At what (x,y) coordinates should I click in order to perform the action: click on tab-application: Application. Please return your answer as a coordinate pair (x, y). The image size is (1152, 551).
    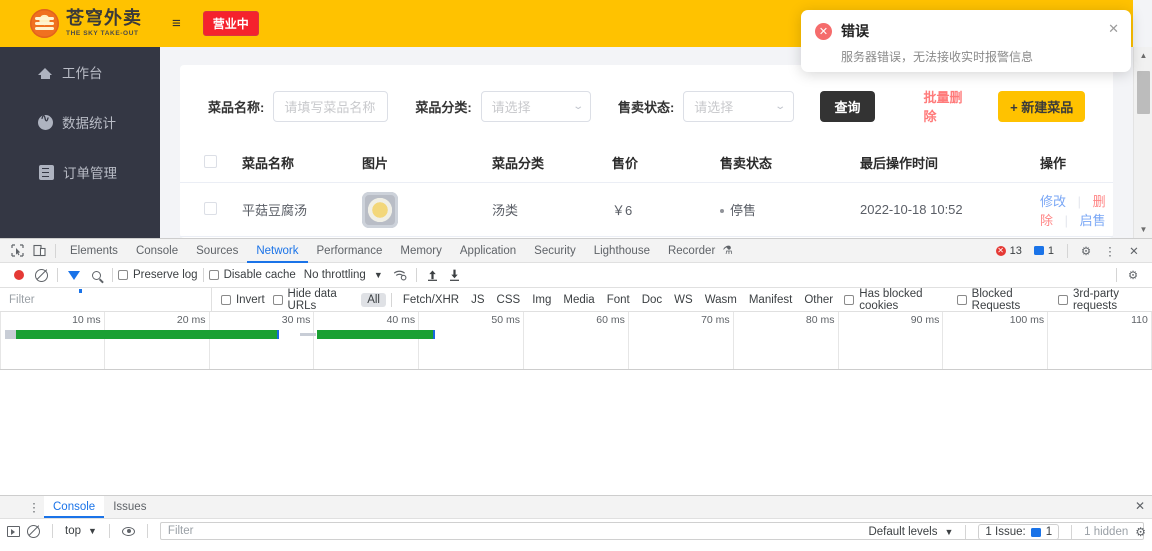
    Looking at the image, I should click on (488, 251).